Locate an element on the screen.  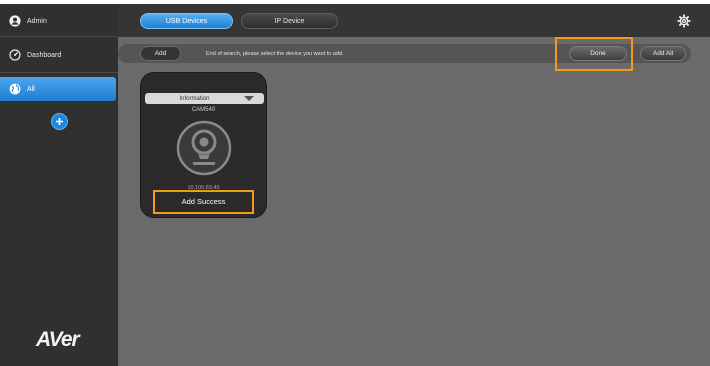
information-dropdown: Information is located at coordinates (204, 98).